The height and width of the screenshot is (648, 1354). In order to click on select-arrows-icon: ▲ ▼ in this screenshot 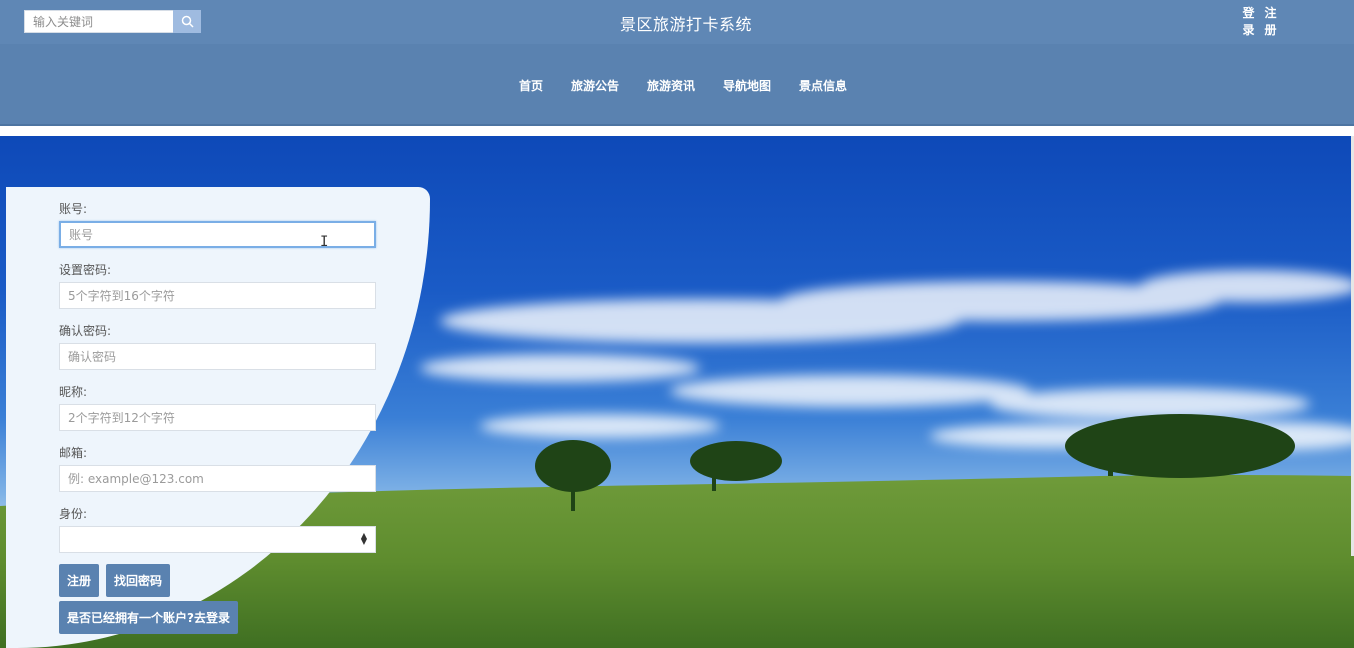, I will do `click(363, 538)`.